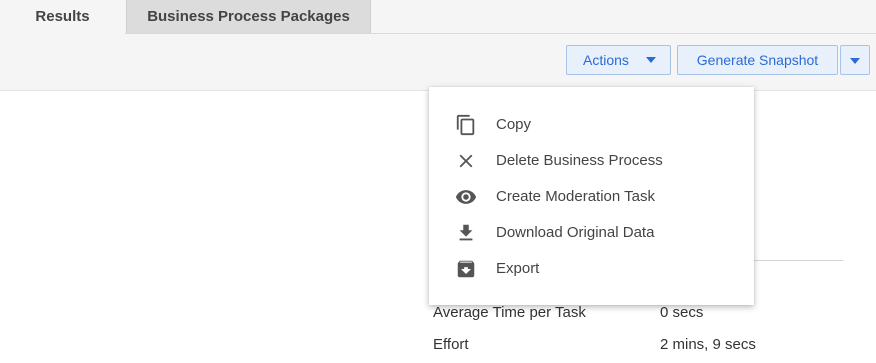  I want to click on menu-item-download-original-data: Download Original Data, so click(591, 233).